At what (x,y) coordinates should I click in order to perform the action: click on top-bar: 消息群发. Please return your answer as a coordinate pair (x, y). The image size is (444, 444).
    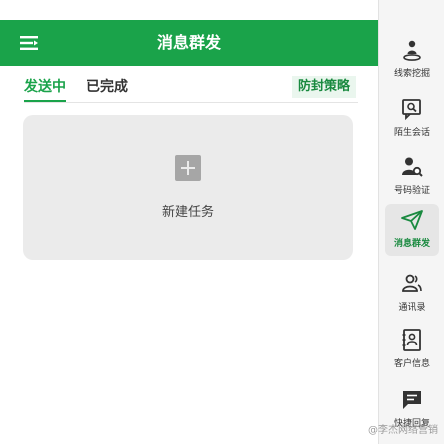
    Looking at the image, I should click on (189, 43).